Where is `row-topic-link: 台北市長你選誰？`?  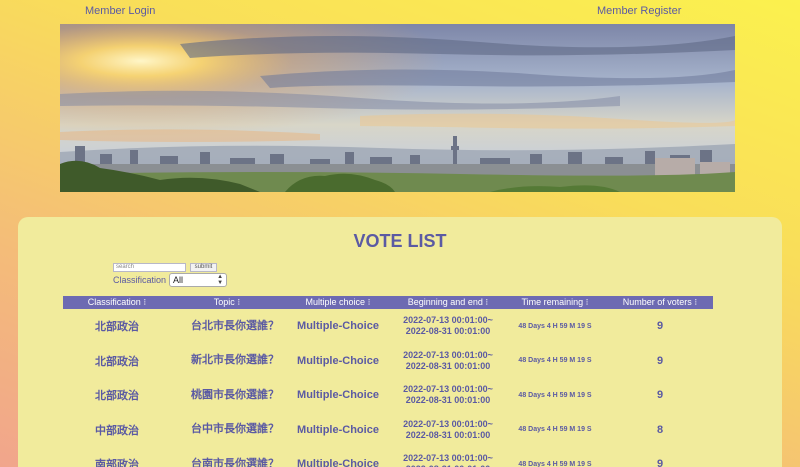
row-topic-link: 台北市長你選誰？ is located at coordinates (227, 326).